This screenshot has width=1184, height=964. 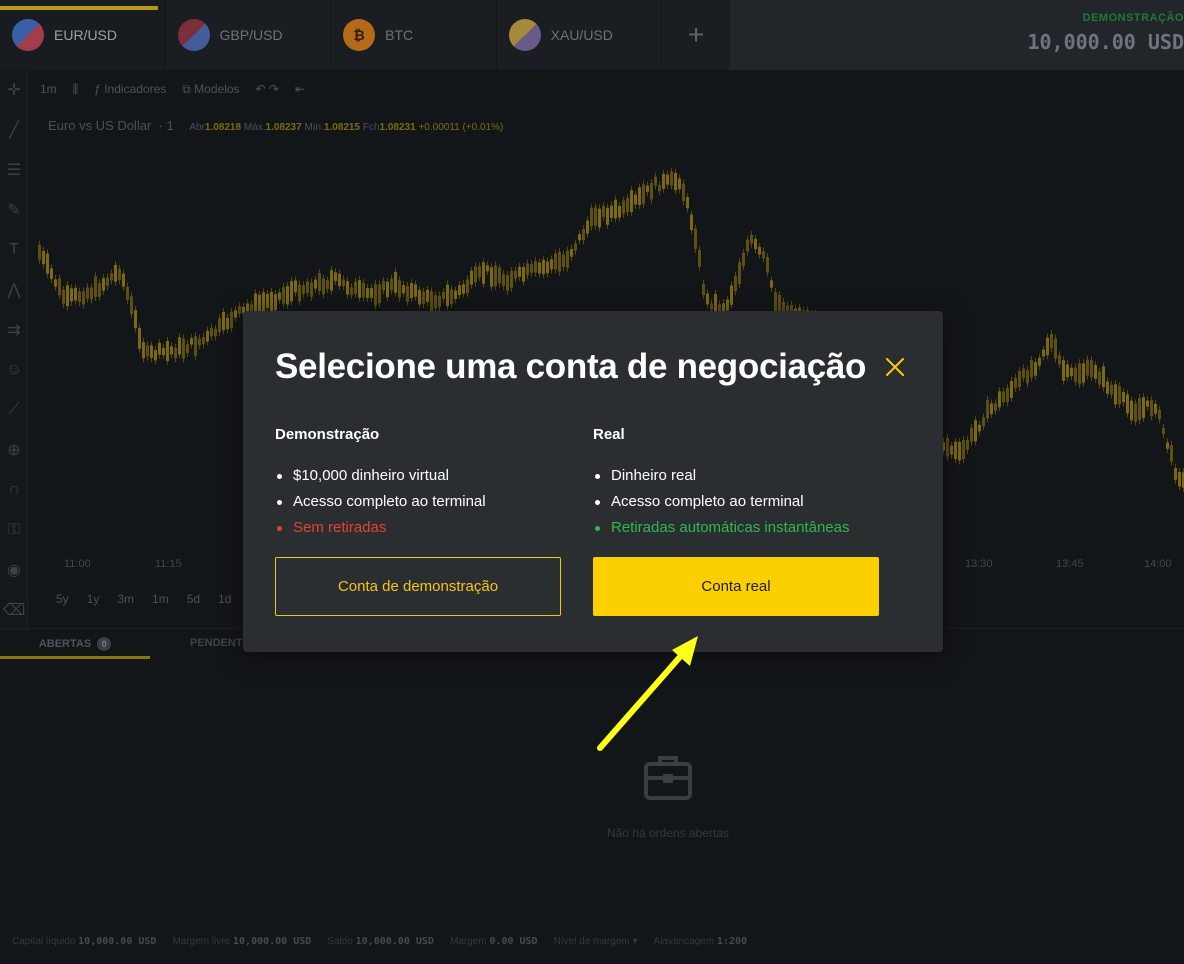 I want to click on instrument-tabs: EUR/USD GBP/USD ₿ BTC XAU/USD +, so click(x=365, y=35).